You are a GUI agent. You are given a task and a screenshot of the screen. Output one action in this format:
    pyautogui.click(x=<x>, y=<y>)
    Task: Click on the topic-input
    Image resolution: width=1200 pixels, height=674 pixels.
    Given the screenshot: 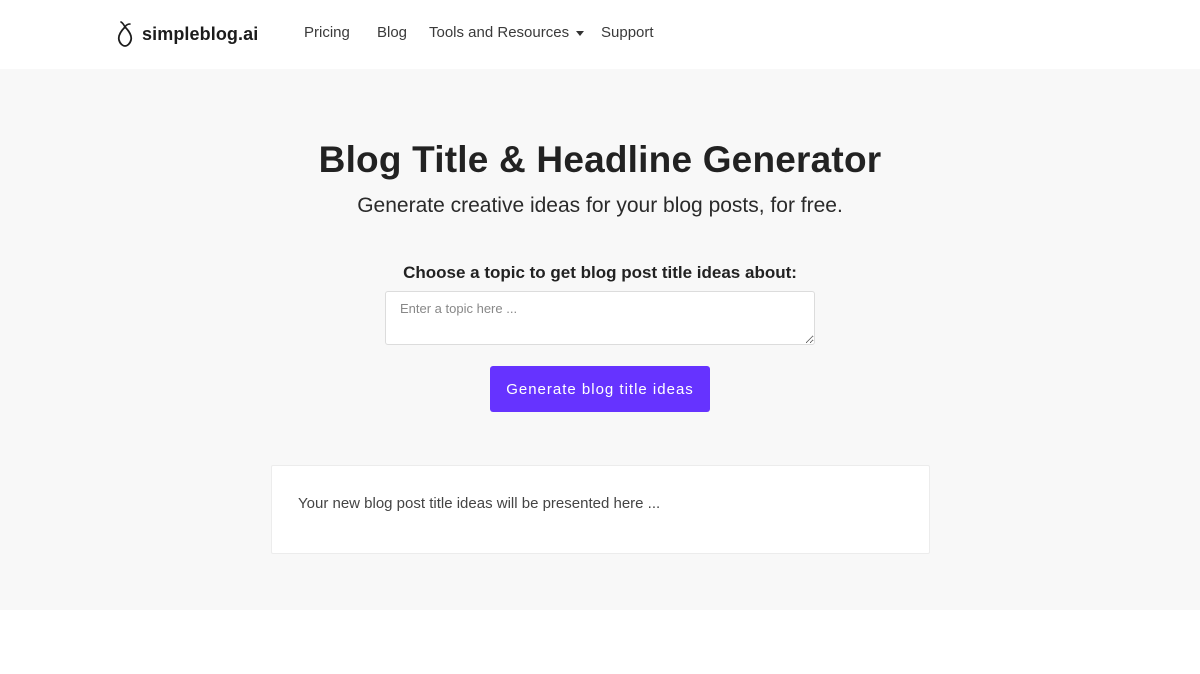 What is the action you would take?
    pyautogui.click(x=600, y=318)
    